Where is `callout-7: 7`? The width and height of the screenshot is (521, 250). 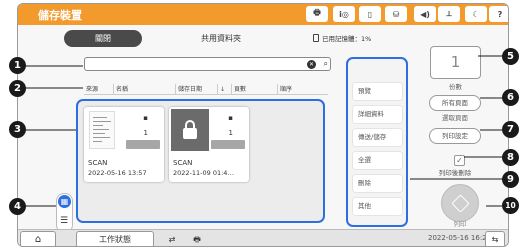
callout-7: 7 is located at coordinates (510, 129).